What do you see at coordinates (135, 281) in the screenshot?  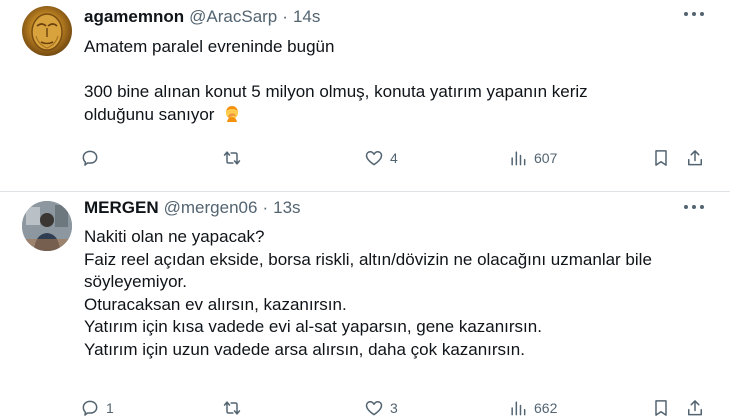 I see `tweet-text-line: söyleyemiyor.` at bounding box center [135, 281].